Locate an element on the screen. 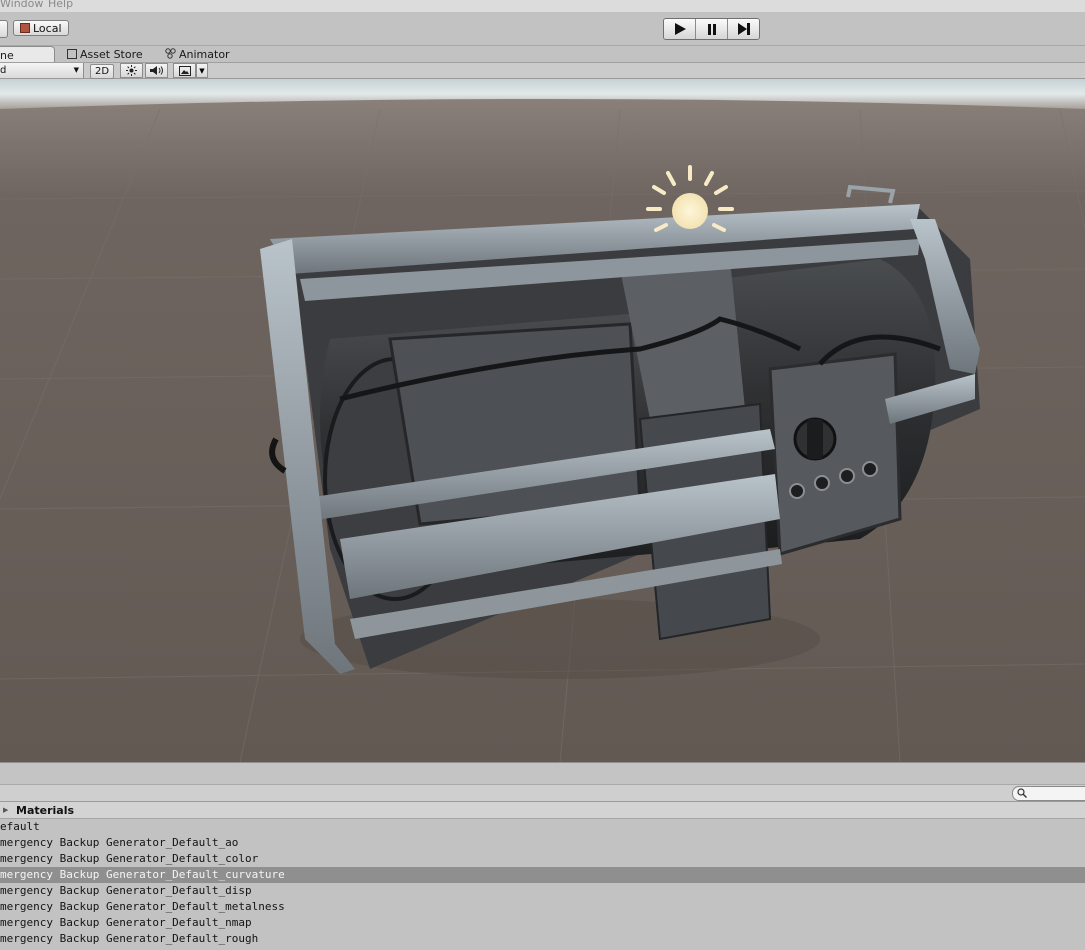 Image resolution: width=1085 pixels, height=950 pixels. scene-lighting-button is located at coordinates (131, 70).